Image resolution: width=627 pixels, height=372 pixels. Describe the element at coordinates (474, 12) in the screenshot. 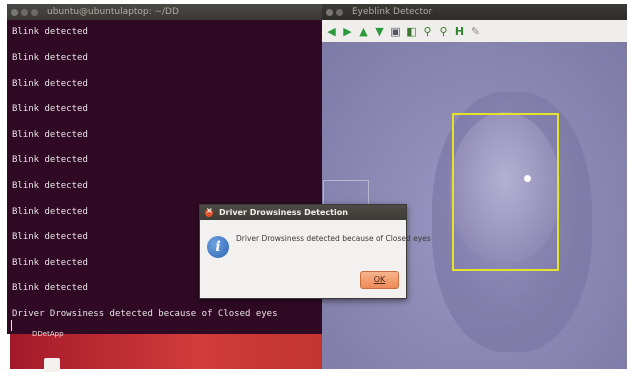

I see `camera-titlebar: Eyeblink Detector` at that location.